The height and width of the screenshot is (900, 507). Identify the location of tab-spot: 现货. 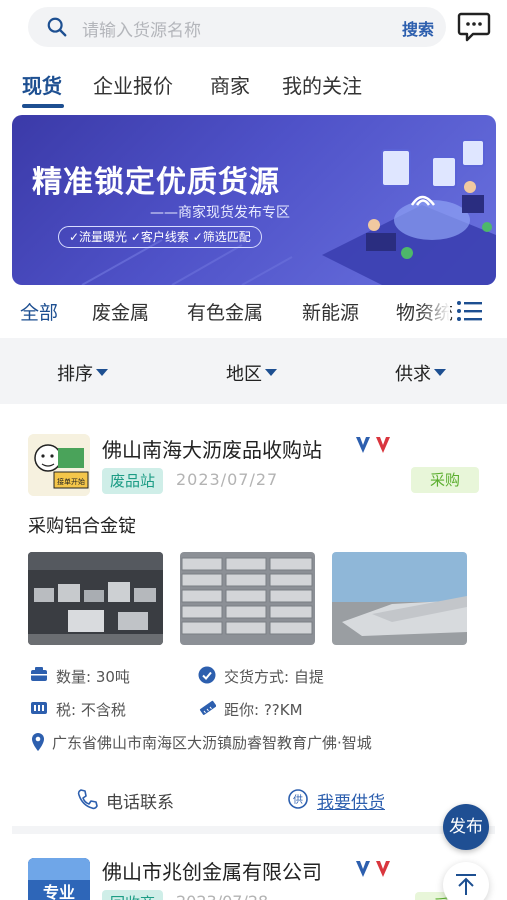
(42, 84).